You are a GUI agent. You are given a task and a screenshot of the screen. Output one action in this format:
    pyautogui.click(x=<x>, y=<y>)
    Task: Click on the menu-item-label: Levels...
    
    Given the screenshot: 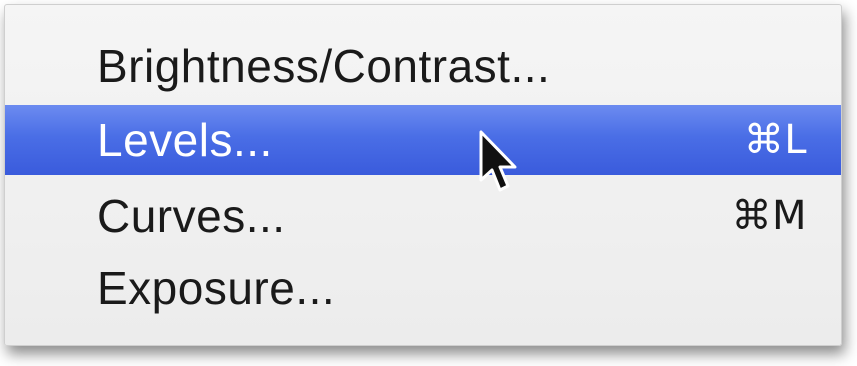 What is the action you would take?
    pyautogui.click(x=185, y=140)
    